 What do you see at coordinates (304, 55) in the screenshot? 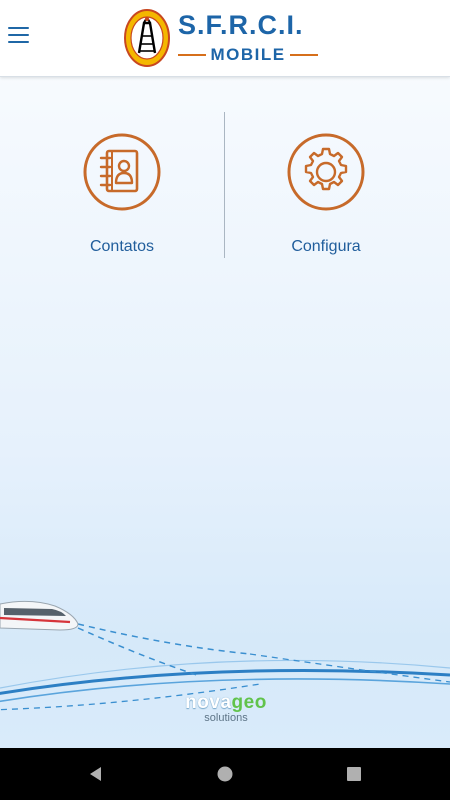
I see `logo-divider-right` at bounding box center [304, 55].